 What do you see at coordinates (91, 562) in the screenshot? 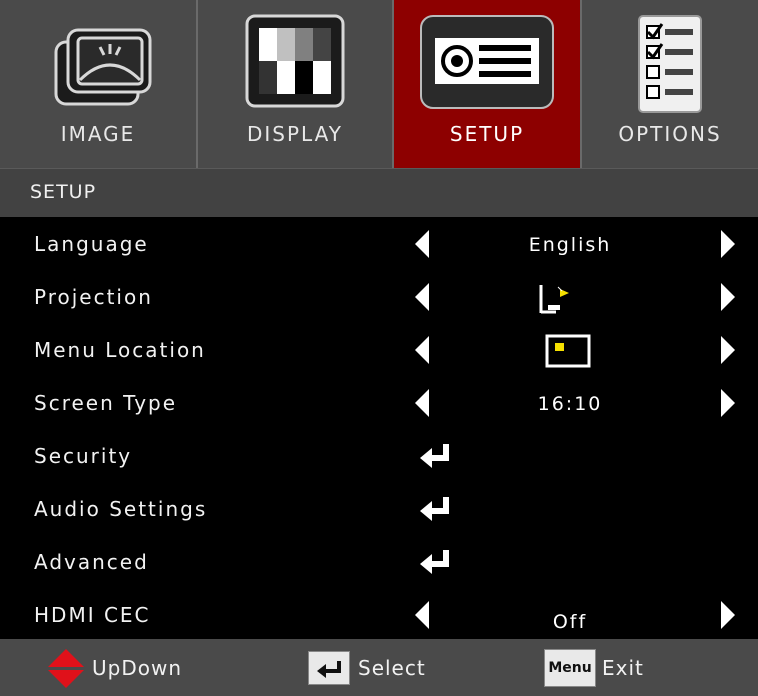
I see `row-label: Advanced` at bounding box center [91, 562].